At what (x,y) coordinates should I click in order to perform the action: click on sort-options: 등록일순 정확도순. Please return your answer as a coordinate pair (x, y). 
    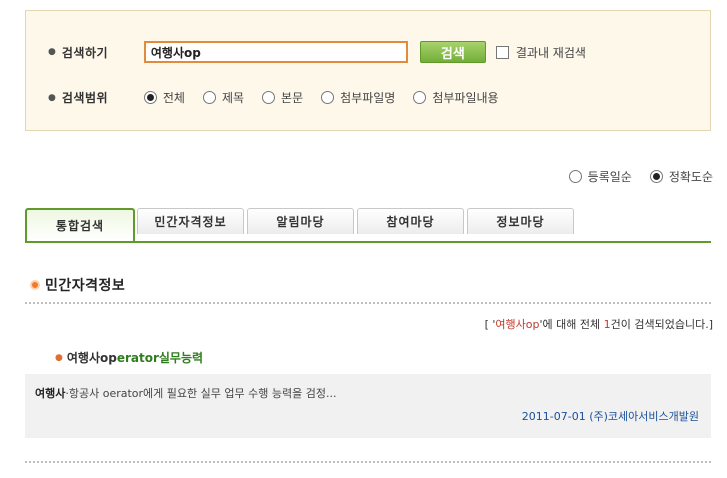
    Looking at the image, I should click on (632, 176).